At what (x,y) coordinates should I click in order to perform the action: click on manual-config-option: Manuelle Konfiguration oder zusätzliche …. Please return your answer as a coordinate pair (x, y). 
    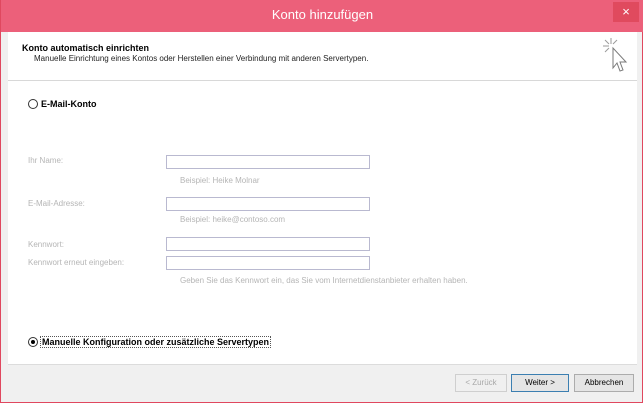
    Looking at the image, I should click on (150, 342).